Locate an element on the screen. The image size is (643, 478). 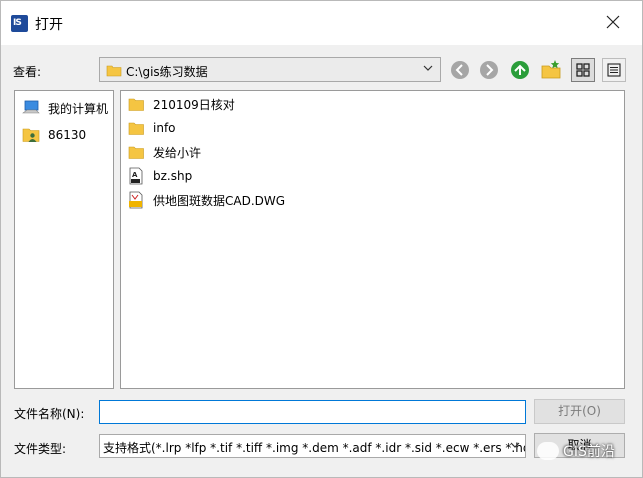
open-button: 打开(O) is located at coordinates (579, 411).